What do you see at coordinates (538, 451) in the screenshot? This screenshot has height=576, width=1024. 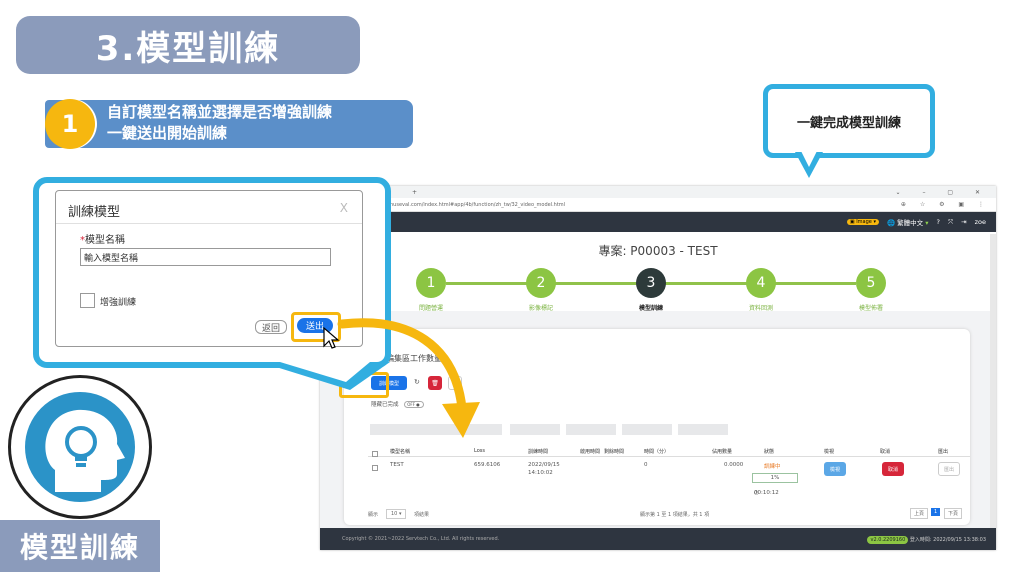 I see `col-train-time: 訓練時間` at bounding box center [538, 451].